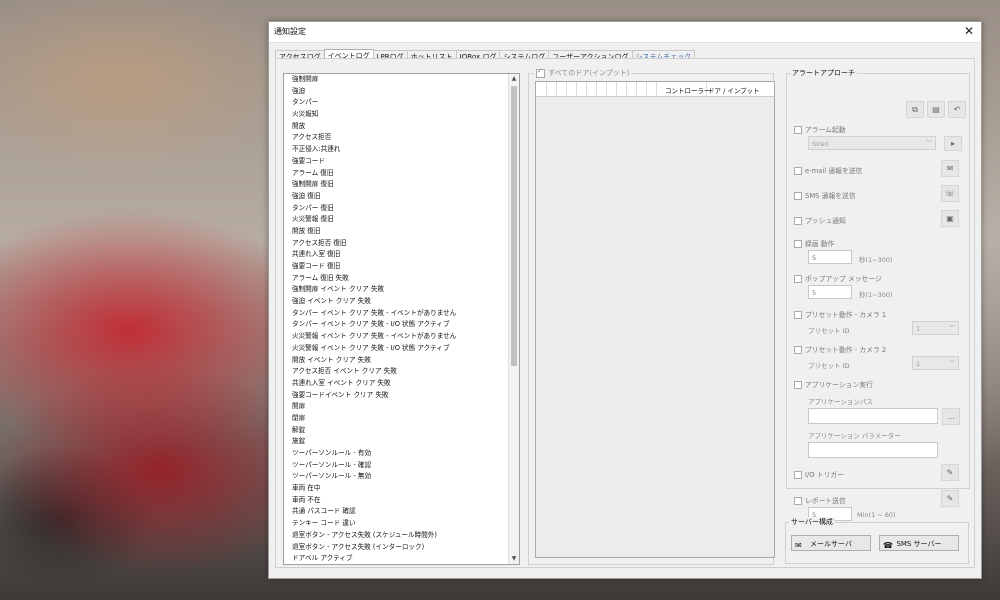 This screenshot has width=1000, height=600. What do you see at coordinates (846, 350) in the screenshot?
I see `preset2-label: プリセット動作 - カメラ 2` at bounding box center [846, 350].